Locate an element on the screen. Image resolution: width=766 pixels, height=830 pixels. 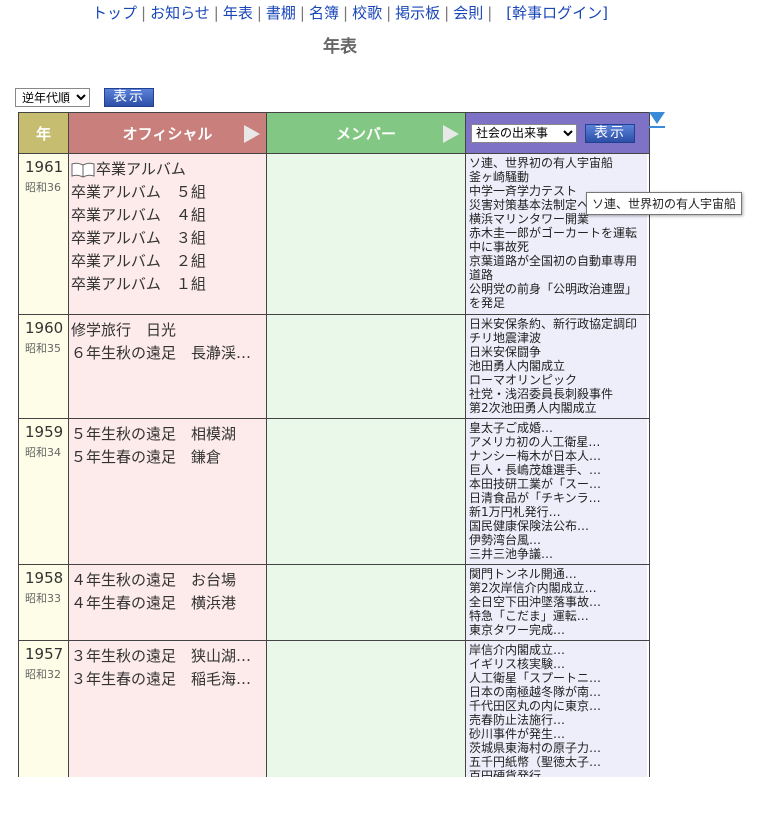
show-button: 表示 is located at coordinates (129, 97).